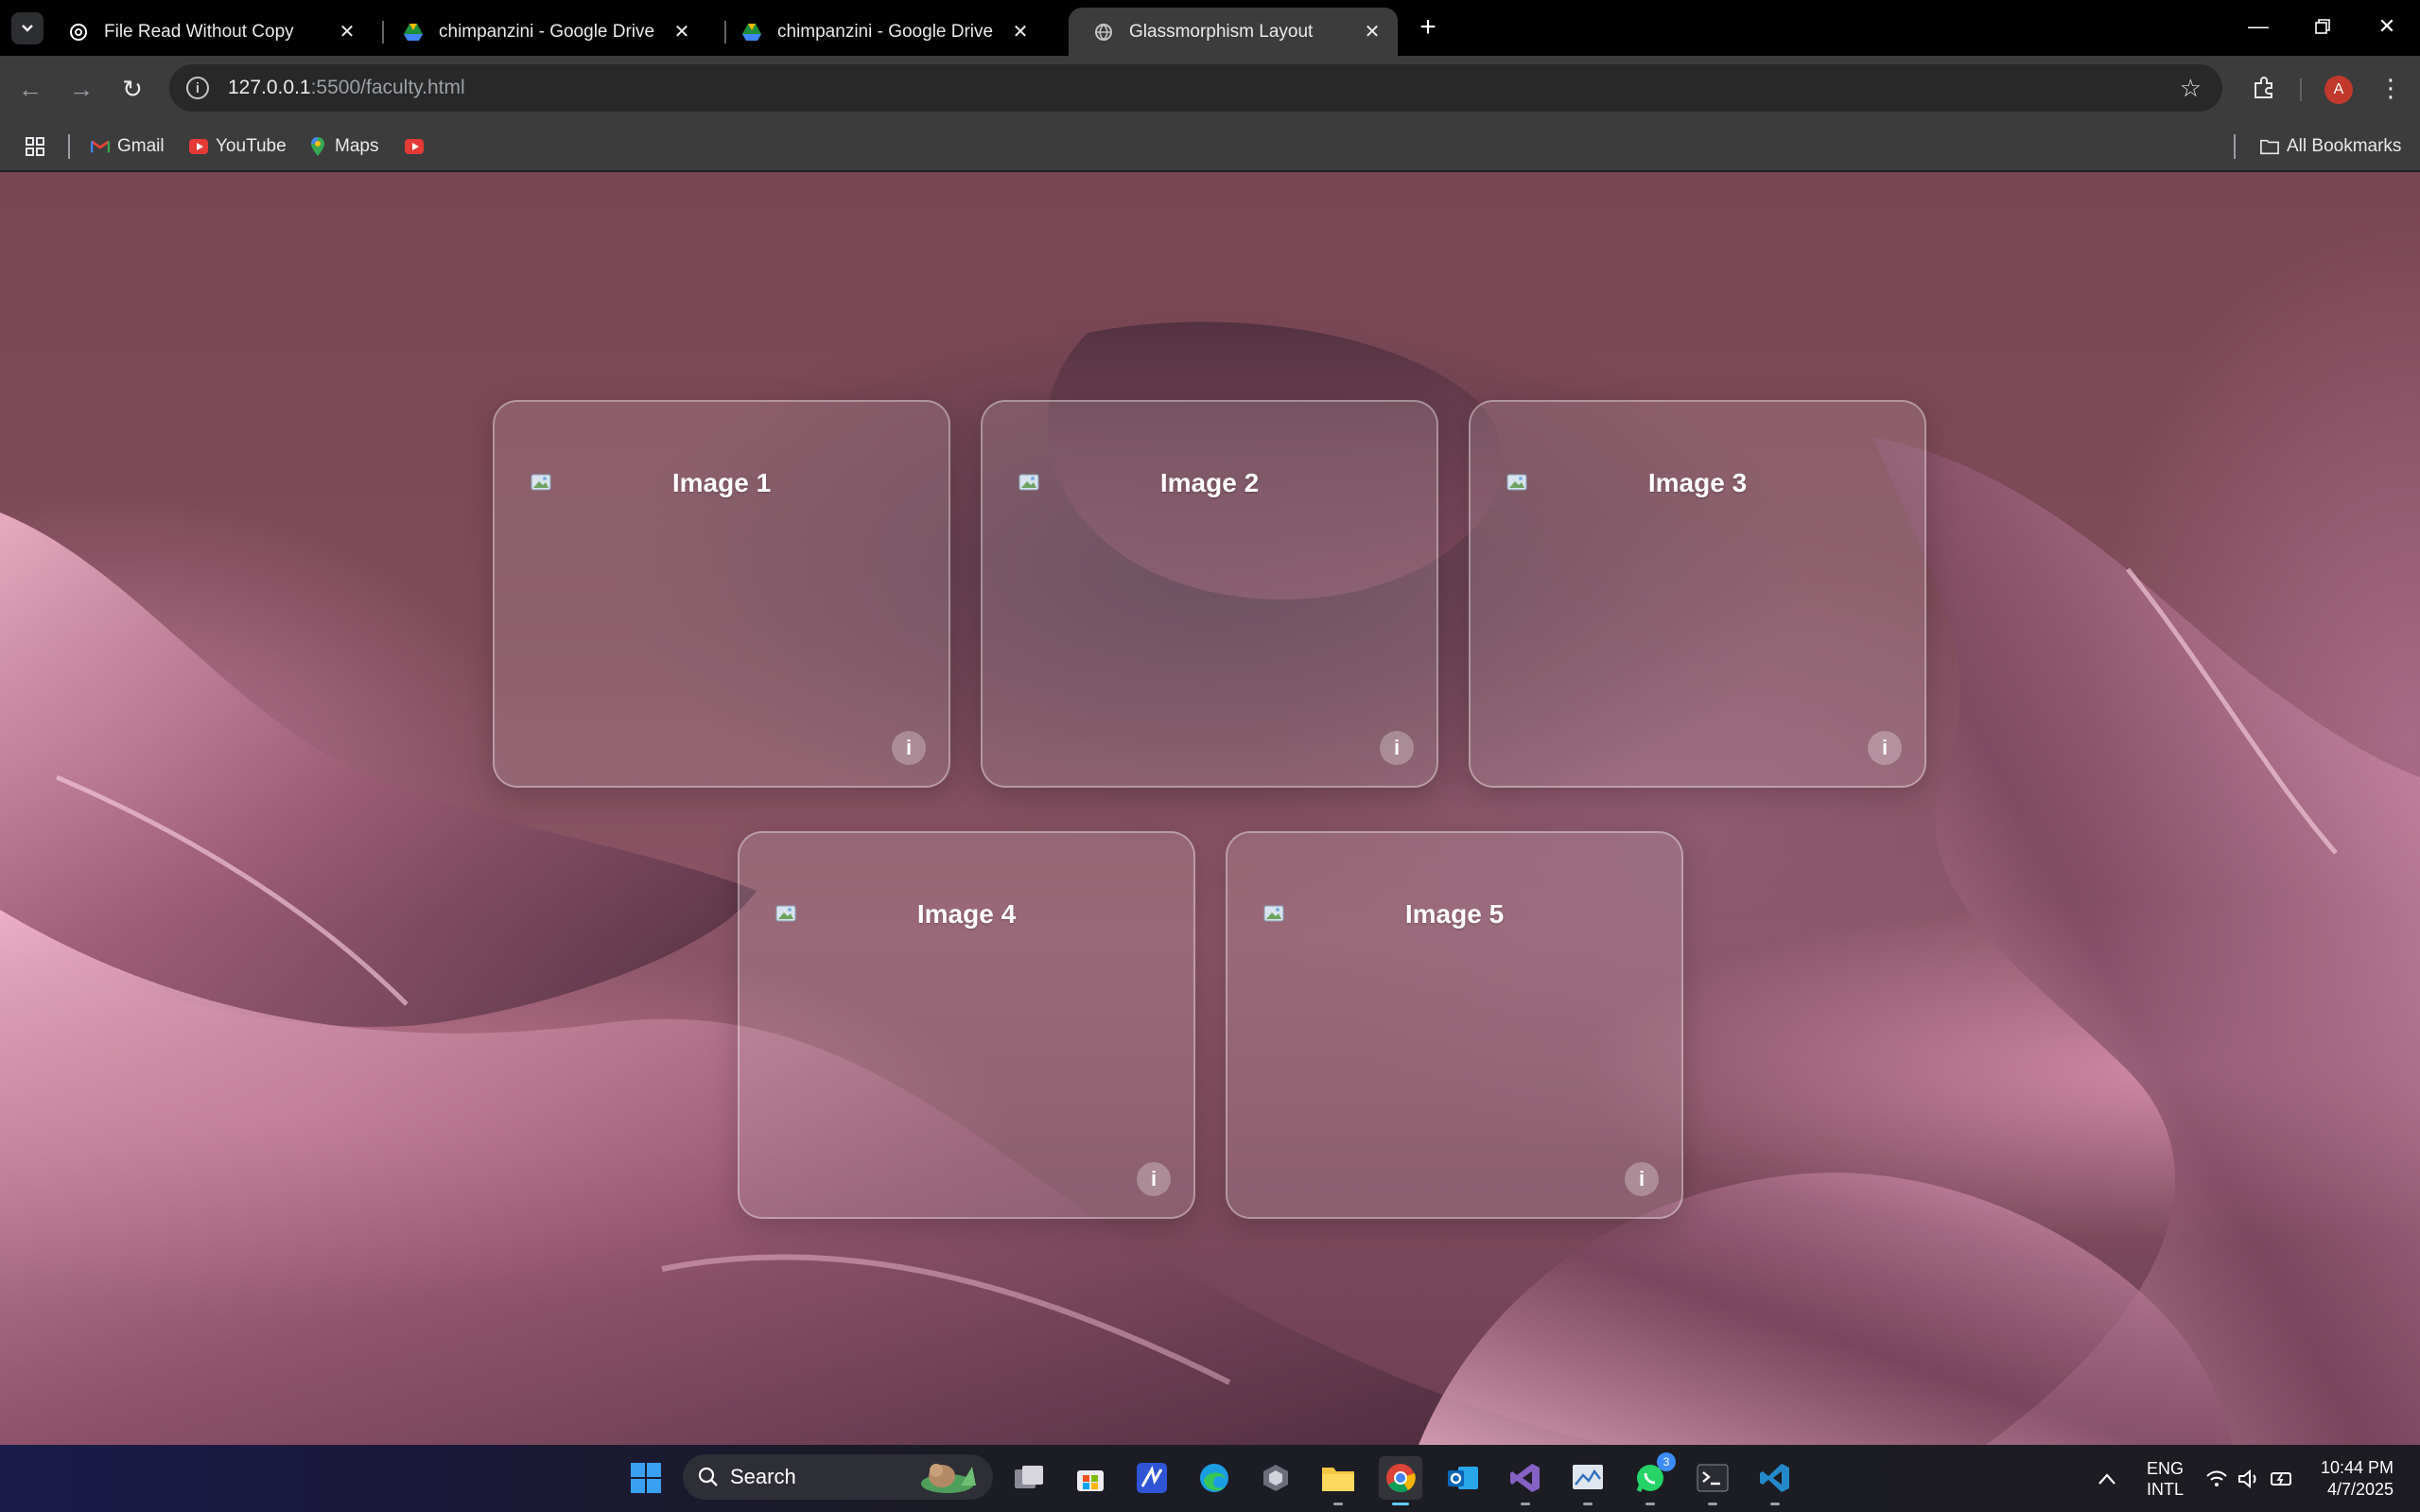 The image size is (2420, 1512). I want to click on clock-time: 10:44 PM, so click(2357, 1467).